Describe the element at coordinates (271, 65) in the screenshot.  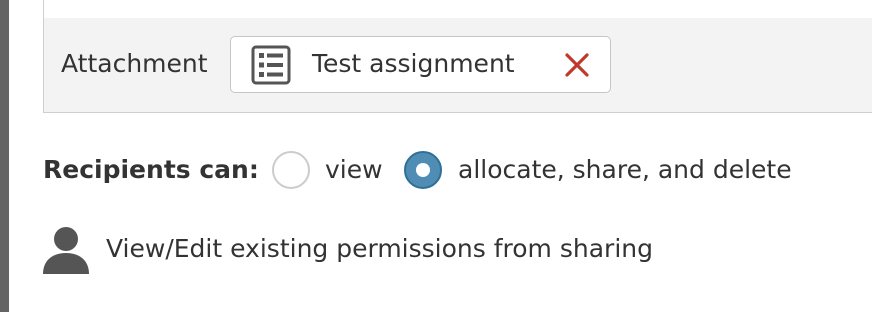
I see `list-document-icon` at that location.